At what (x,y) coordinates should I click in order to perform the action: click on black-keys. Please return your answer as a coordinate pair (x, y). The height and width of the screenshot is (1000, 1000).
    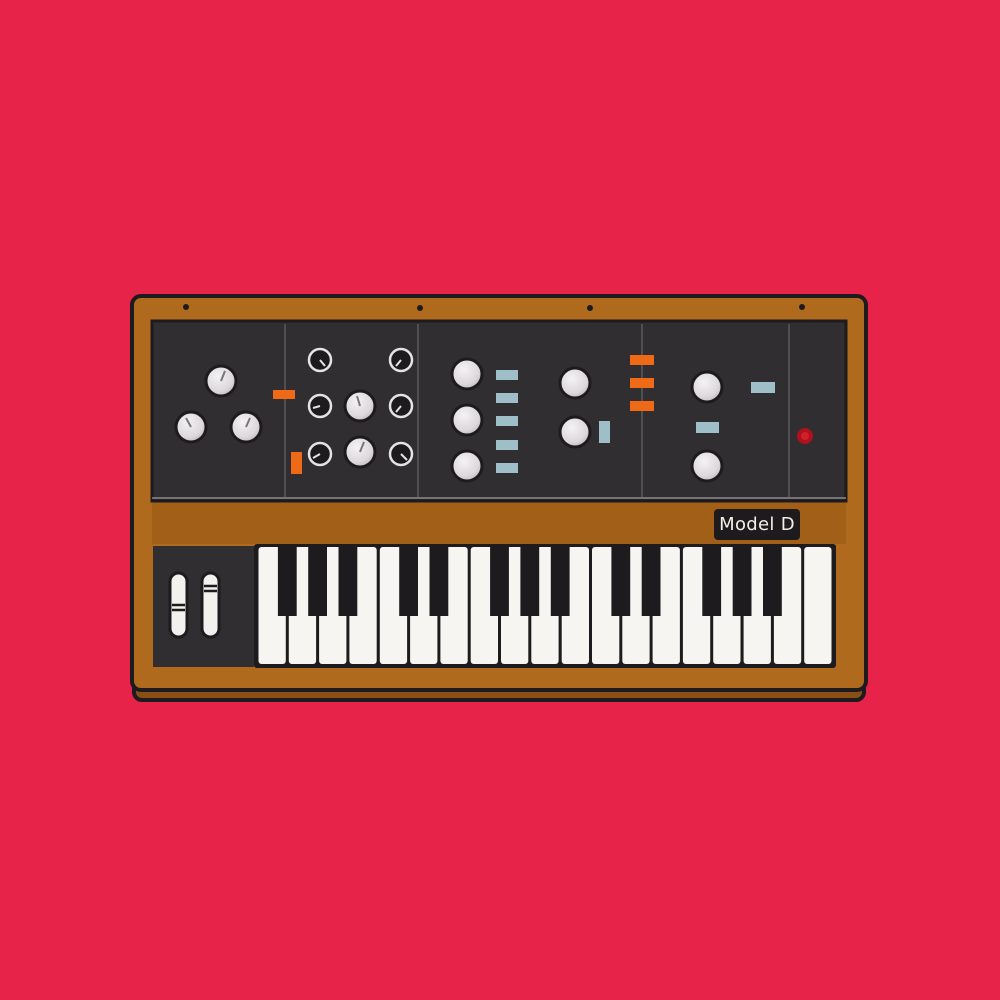
    Looking at the image, I should click on (529, 581).